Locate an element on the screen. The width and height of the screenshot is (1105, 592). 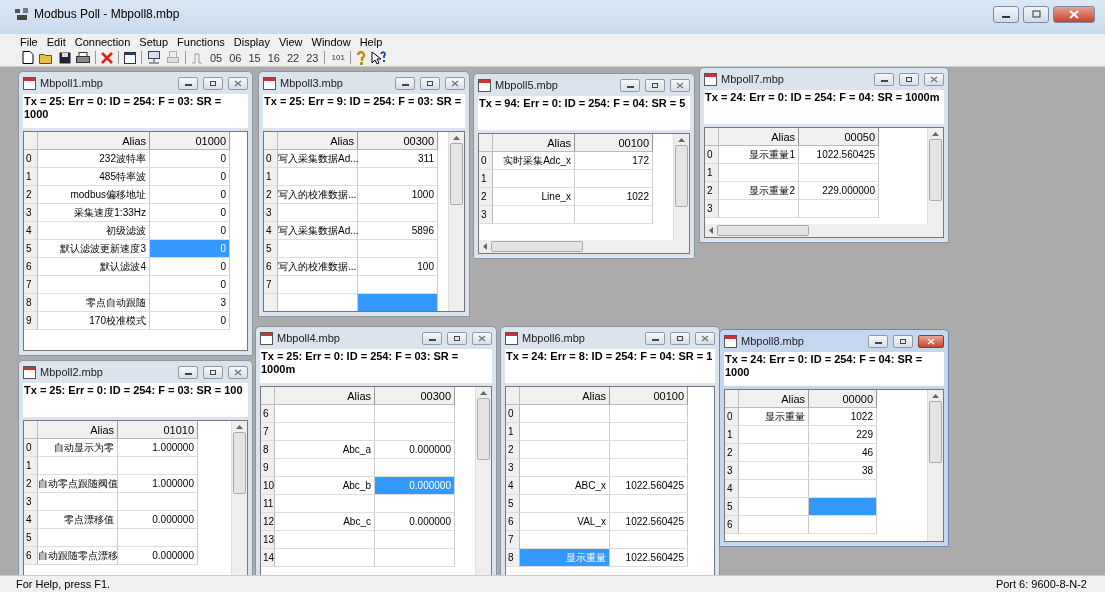
document-window: Mbpoll7.mbp Tx = 24: Err = 0: ID = 254: F = 04: SR = 1000m Alias 00050 0 显示重量1 1022.560425 1 2 显示重量2 229.000000 3 is located at coordinates (824, 155).